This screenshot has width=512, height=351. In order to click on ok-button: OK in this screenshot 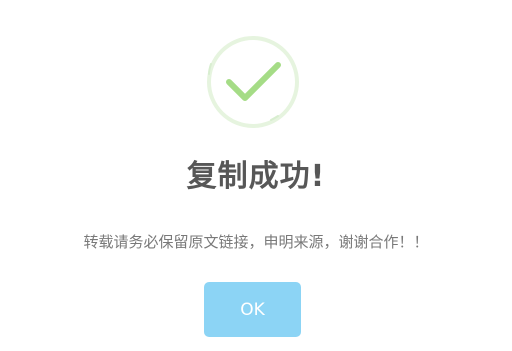, I will do `click(252, 309)`.